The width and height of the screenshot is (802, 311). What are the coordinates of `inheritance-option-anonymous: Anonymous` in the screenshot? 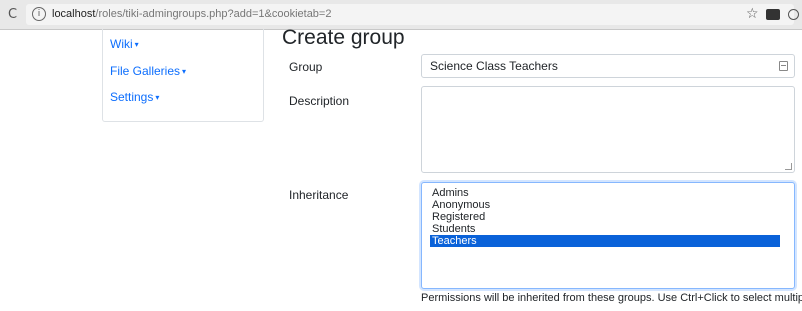 It's located at (605, 205).